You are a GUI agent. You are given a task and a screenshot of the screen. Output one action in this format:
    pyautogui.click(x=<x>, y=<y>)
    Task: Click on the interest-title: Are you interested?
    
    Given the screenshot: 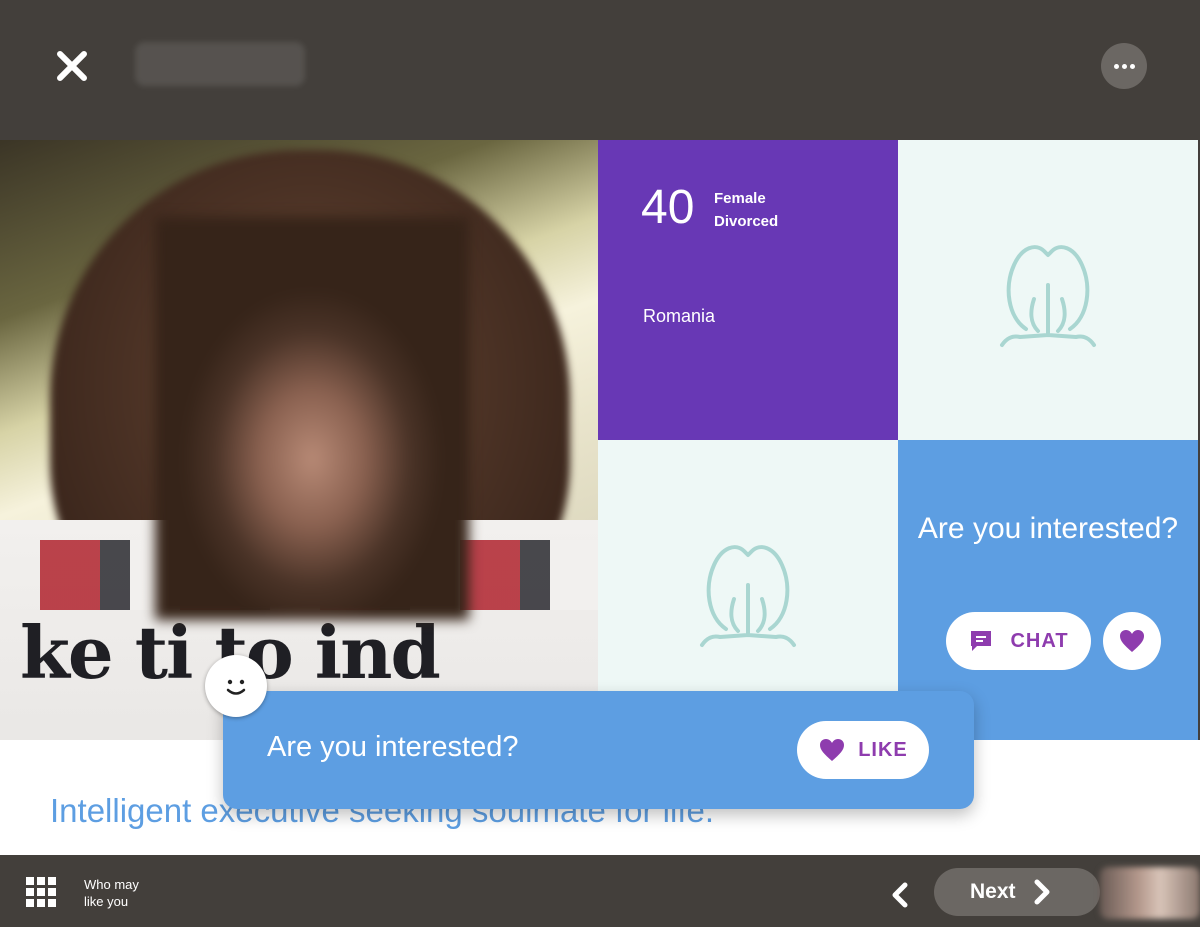 What is the action you would take?
    pyautogui.click(x=1048, y=528)
    